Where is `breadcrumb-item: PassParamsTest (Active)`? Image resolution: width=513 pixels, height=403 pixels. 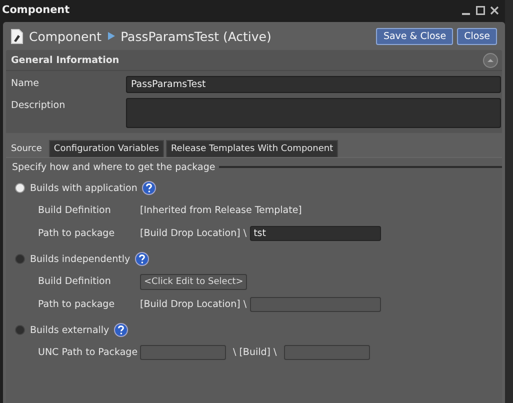
breadcrumb-item: PassParamsTest (Active) is located at coordinates (196, 36).